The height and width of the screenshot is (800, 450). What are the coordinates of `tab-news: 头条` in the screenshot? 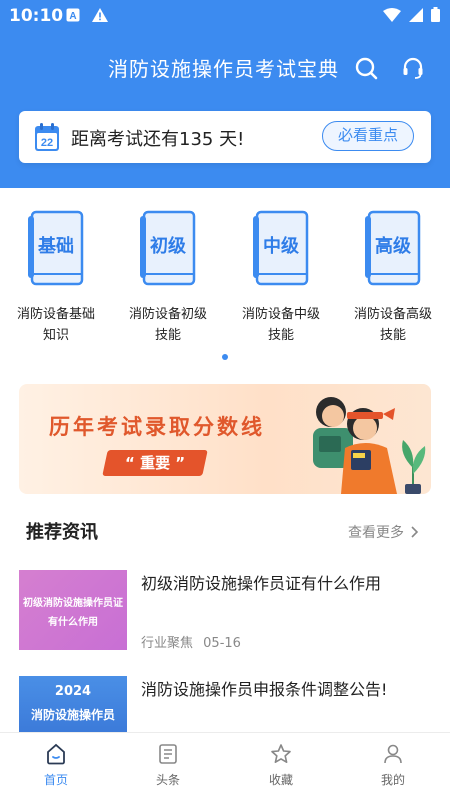 It's located at (168, 766).